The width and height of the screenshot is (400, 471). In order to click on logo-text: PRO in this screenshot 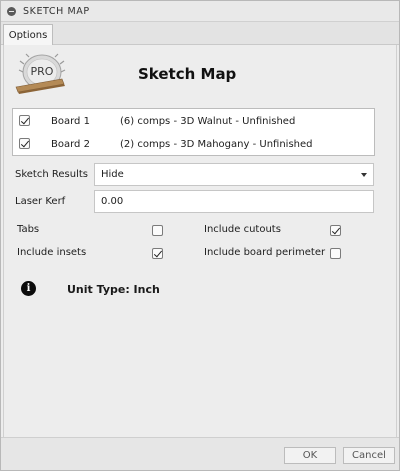, I will do `click(42, 71)`.